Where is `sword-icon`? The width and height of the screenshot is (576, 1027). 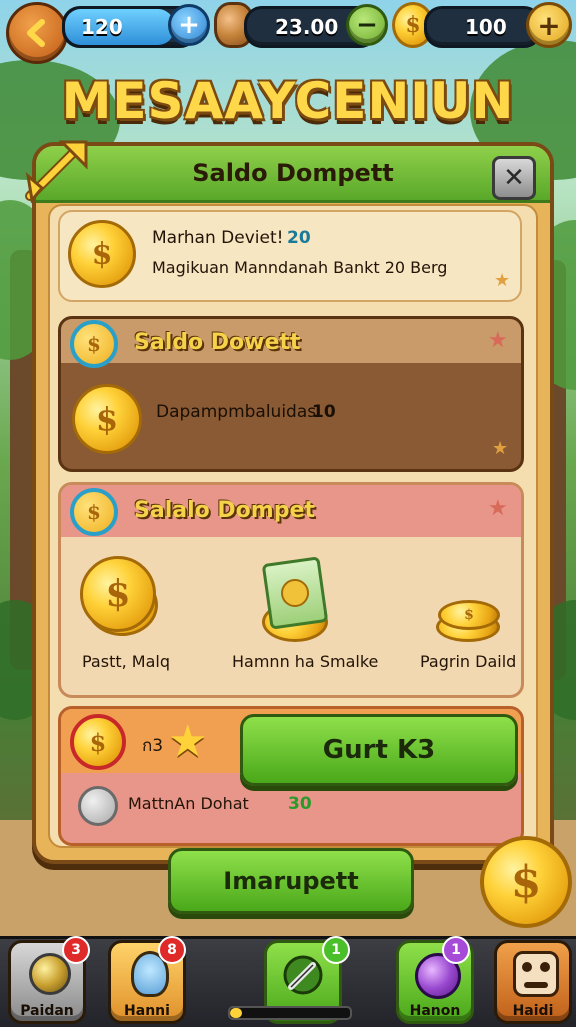
sword-icon is located at coordinates (303, 975).